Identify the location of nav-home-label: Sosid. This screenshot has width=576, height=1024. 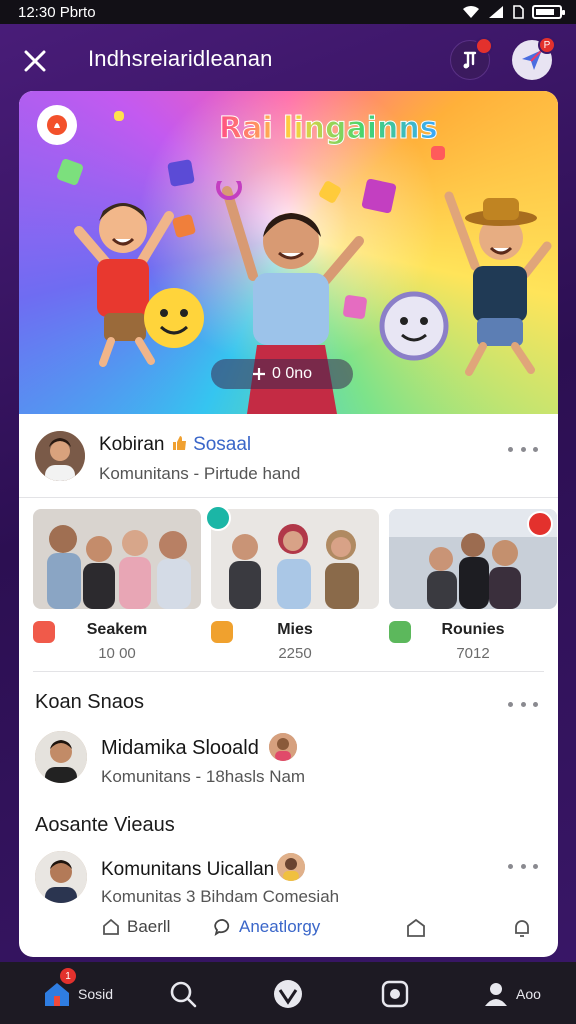
(96, 994).